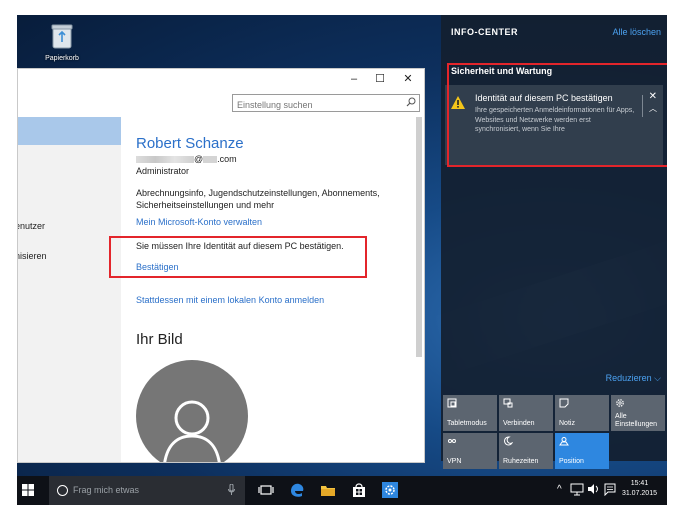 This screenshot has height=512, width=688. I want to click on tile-label: Alle Einstellungen, so click(636, 420).